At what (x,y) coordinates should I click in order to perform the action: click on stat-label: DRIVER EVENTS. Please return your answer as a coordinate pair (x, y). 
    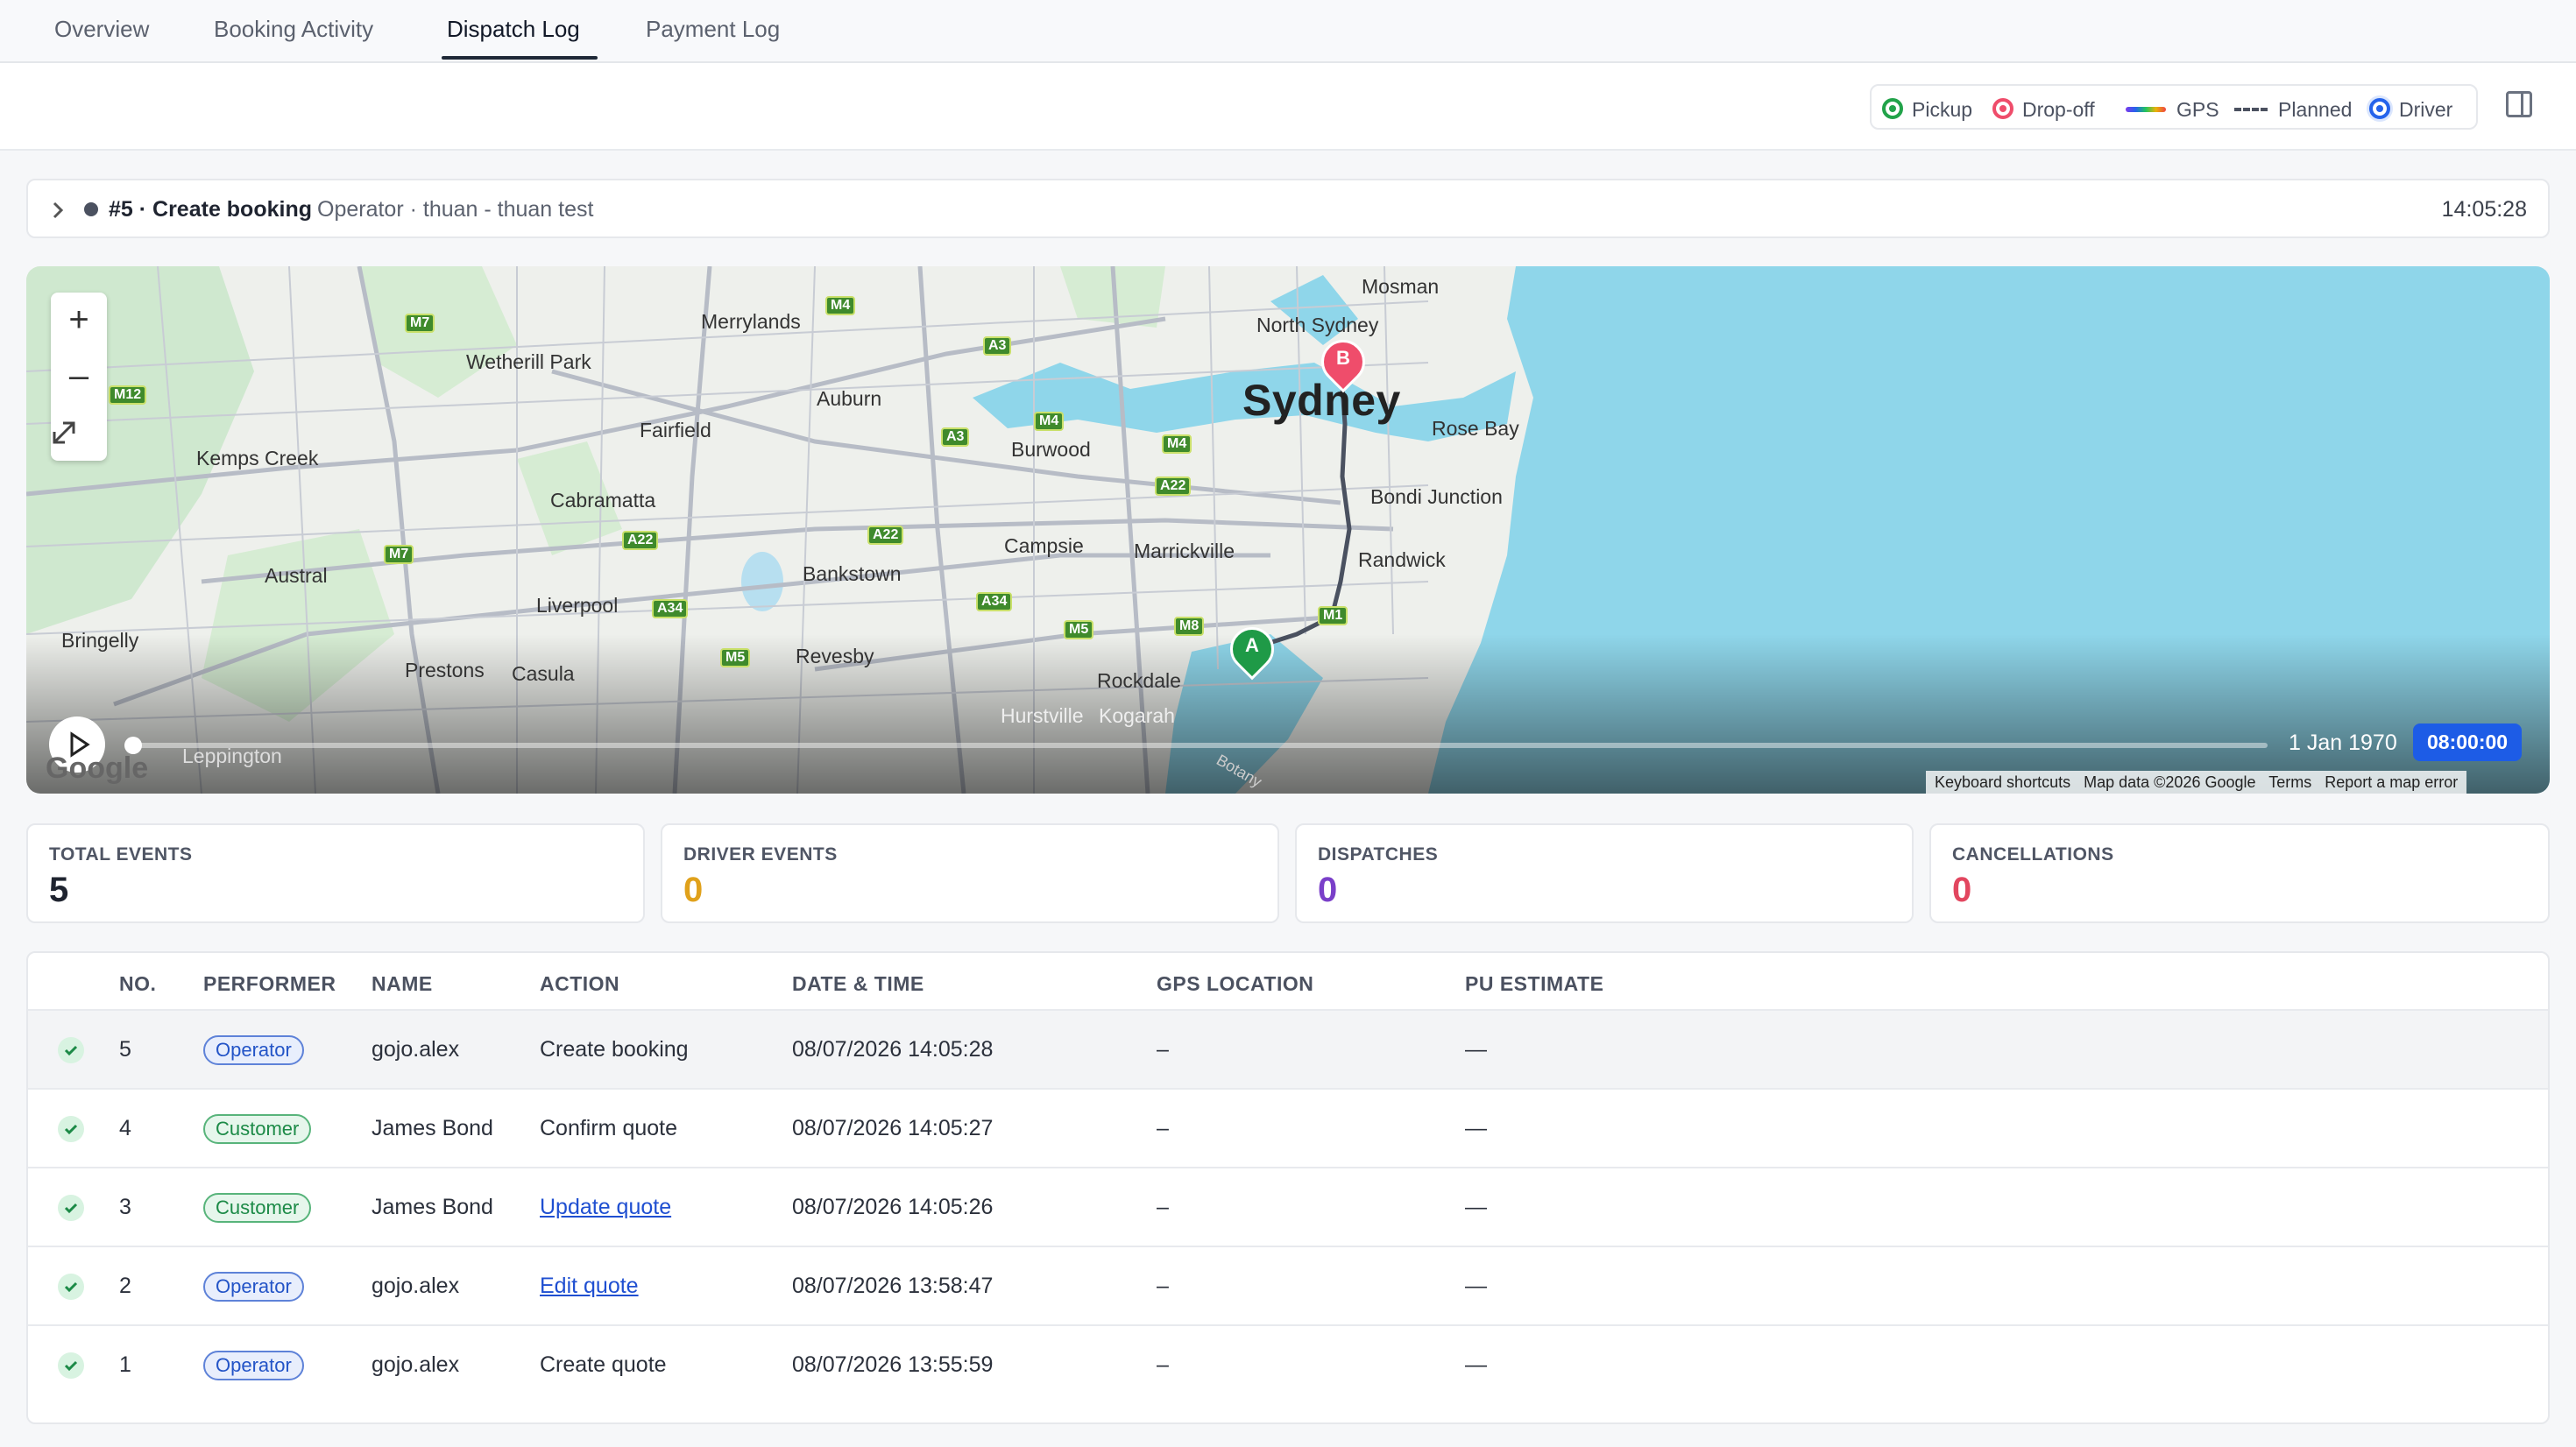
    Looking at the image, I should click on (760, 854).